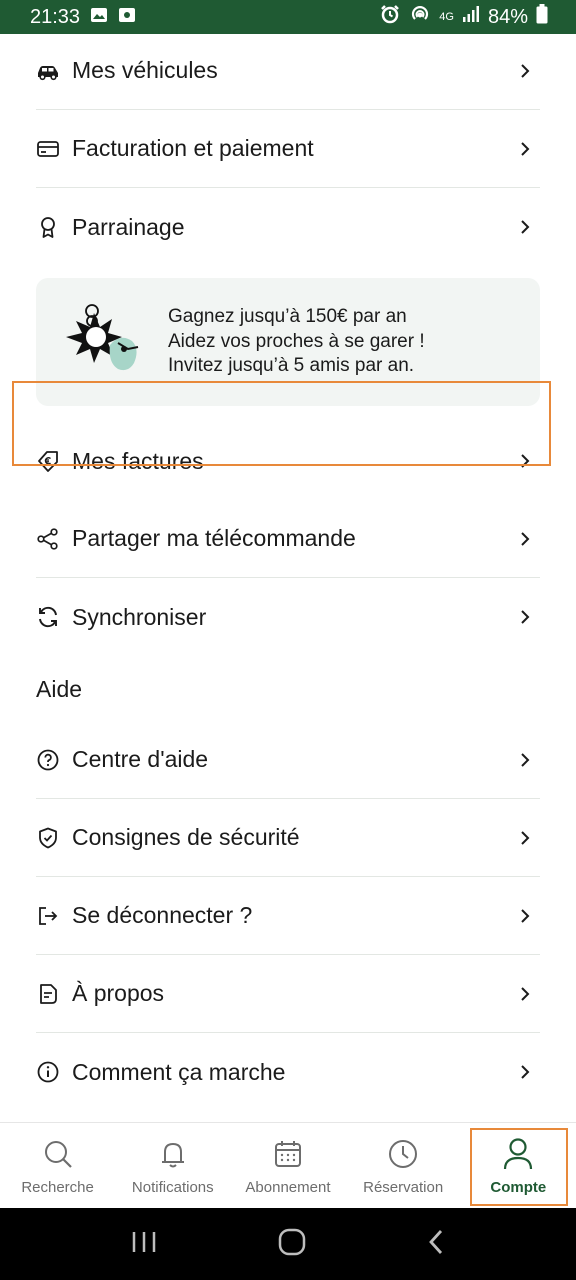 The width and height of the screenshot is (576, 1280). Describe the element at coordinates (292, 1244) in the screenshot. I see `home-button` at that location.